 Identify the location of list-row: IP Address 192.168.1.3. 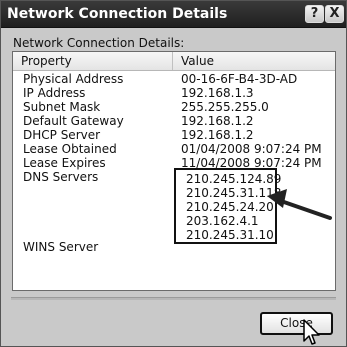
(174, 93).